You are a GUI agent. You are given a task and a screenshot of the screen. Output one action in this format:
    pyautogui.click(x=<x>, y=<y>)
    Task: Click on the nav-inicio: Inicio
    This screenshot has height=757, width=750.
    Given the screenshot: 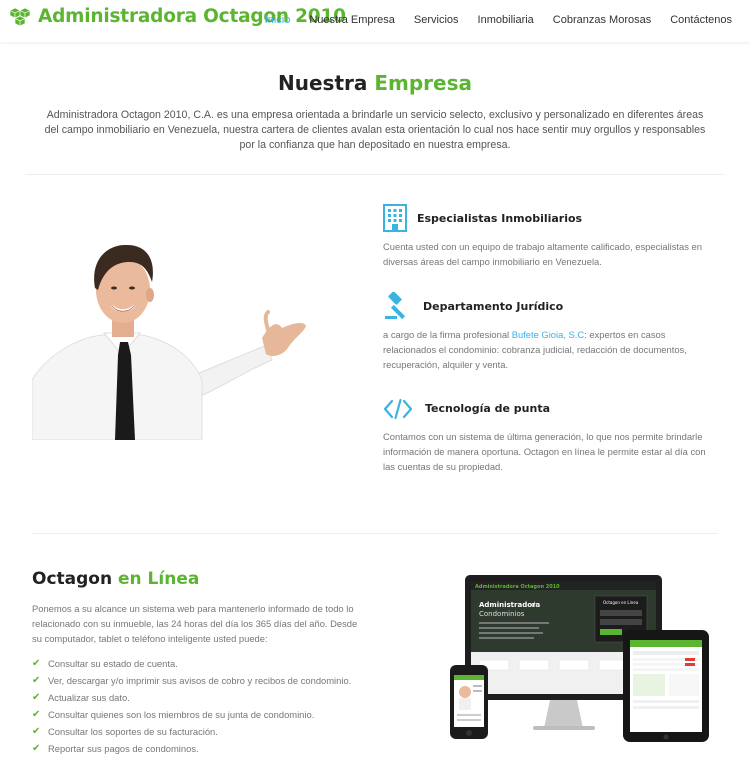 What is the action you would take?
    pyautogui.click(x=278, y=20)
    